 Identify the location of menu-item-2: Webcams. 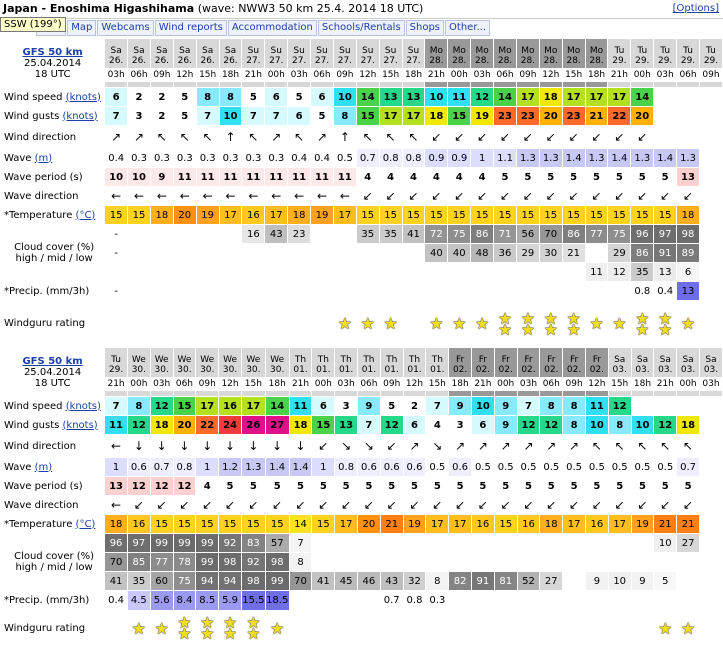
(125, 28).